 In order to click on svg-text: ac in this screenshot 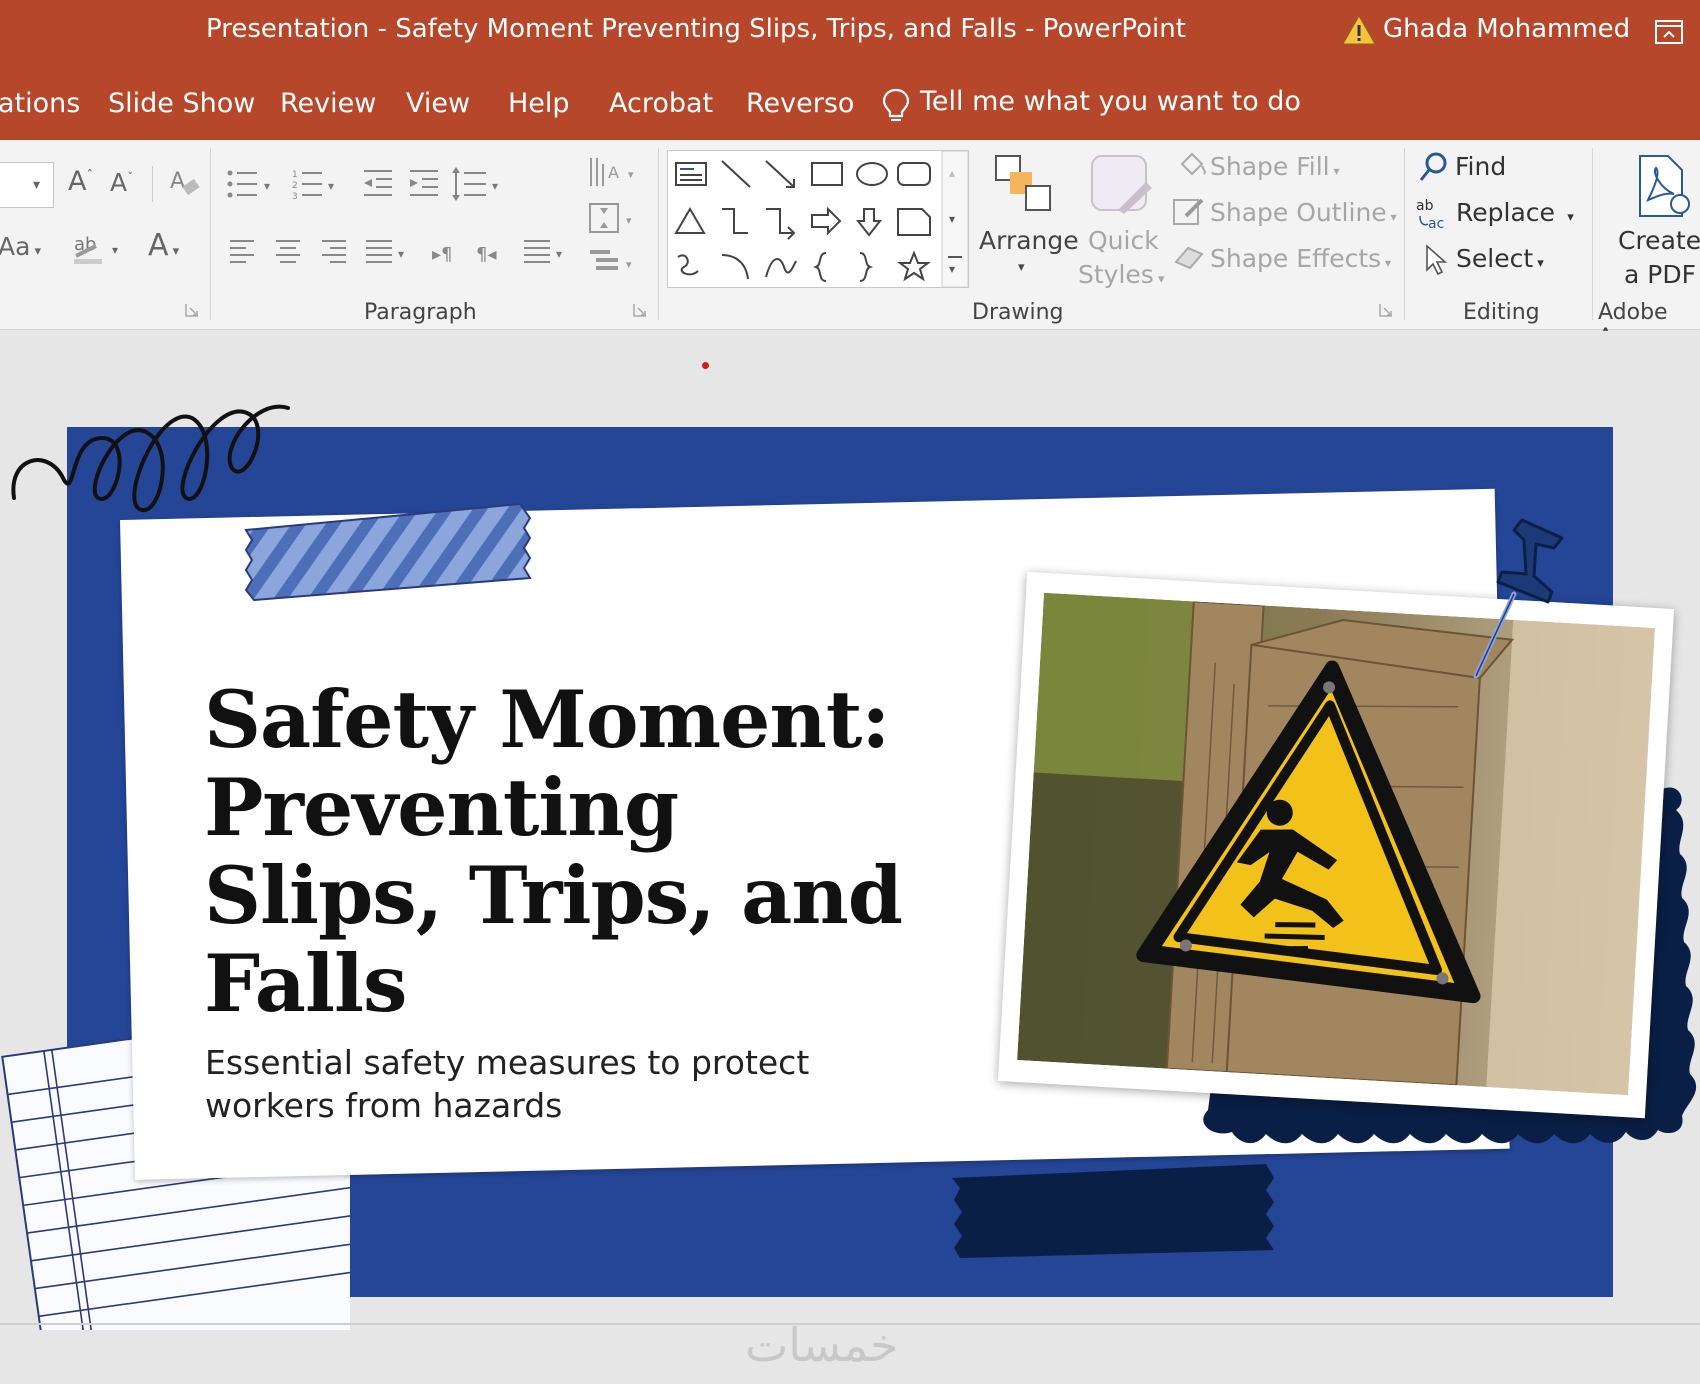, I will do `click(1436, 224)`.